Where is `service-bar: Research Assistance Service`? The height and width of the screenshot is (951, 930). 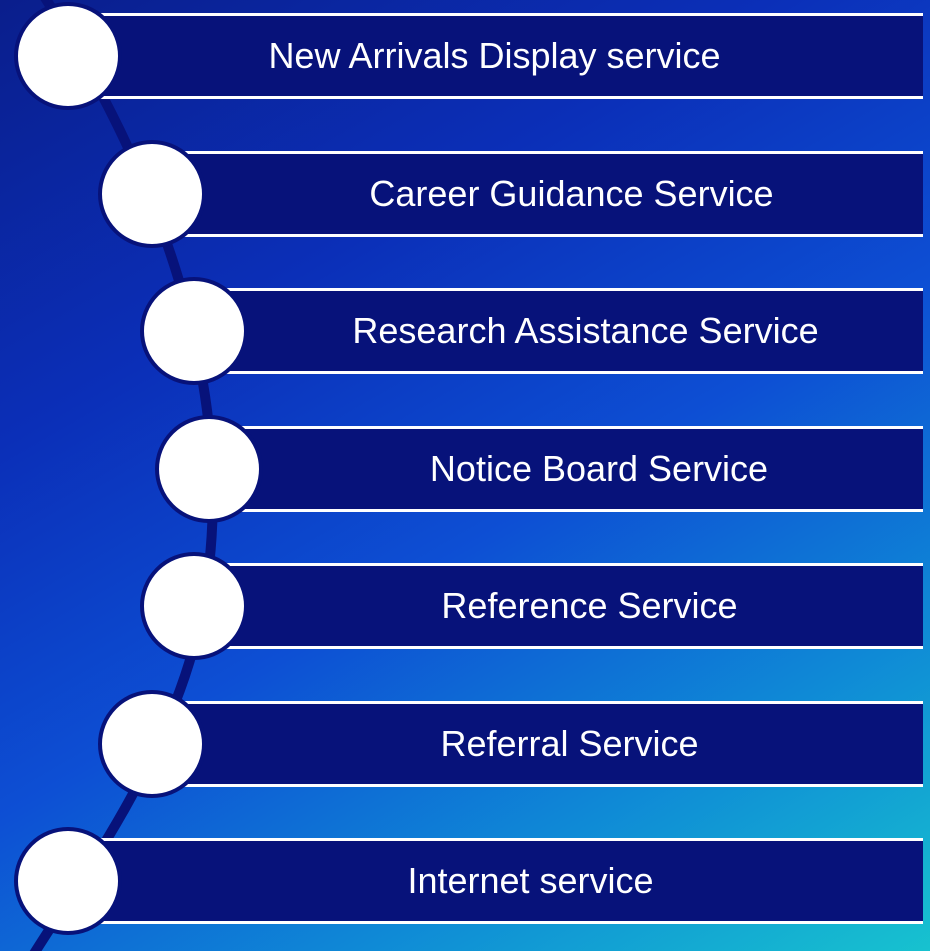
service-bar: Research Assistance Service is located at coordinates (557, 331).